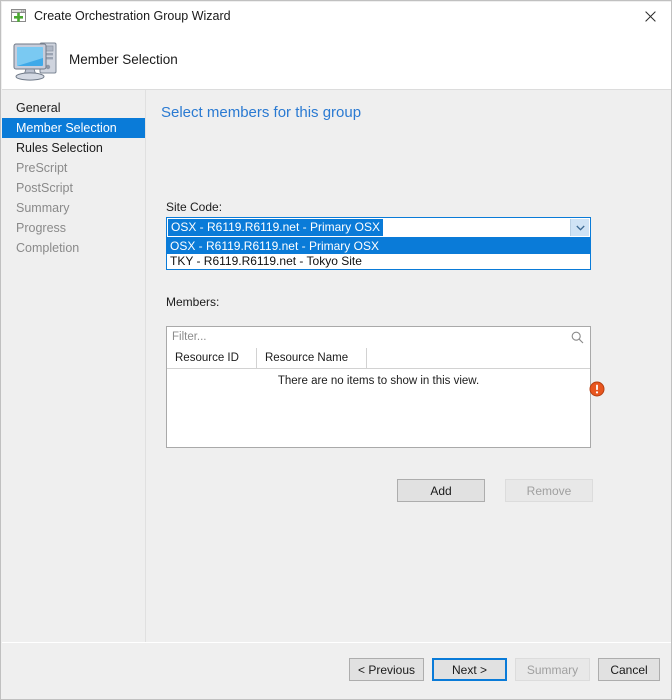 The image size is (672, 700). What do you see at coordinates (378, 246) in the screenshot?
I see `site-code-option: OSX - R6119.R6119.net - Primary OSX` at bounding box center [378, 246].